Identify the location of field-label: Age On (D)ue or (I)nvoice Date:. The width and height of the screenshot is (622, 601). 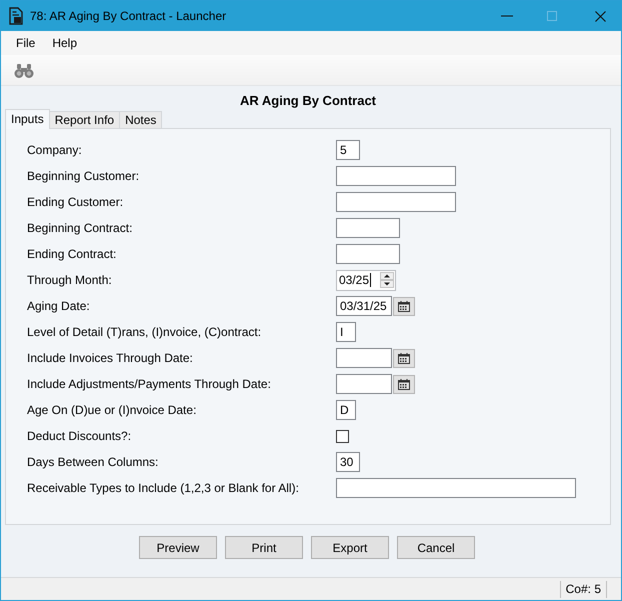
(111, 410).